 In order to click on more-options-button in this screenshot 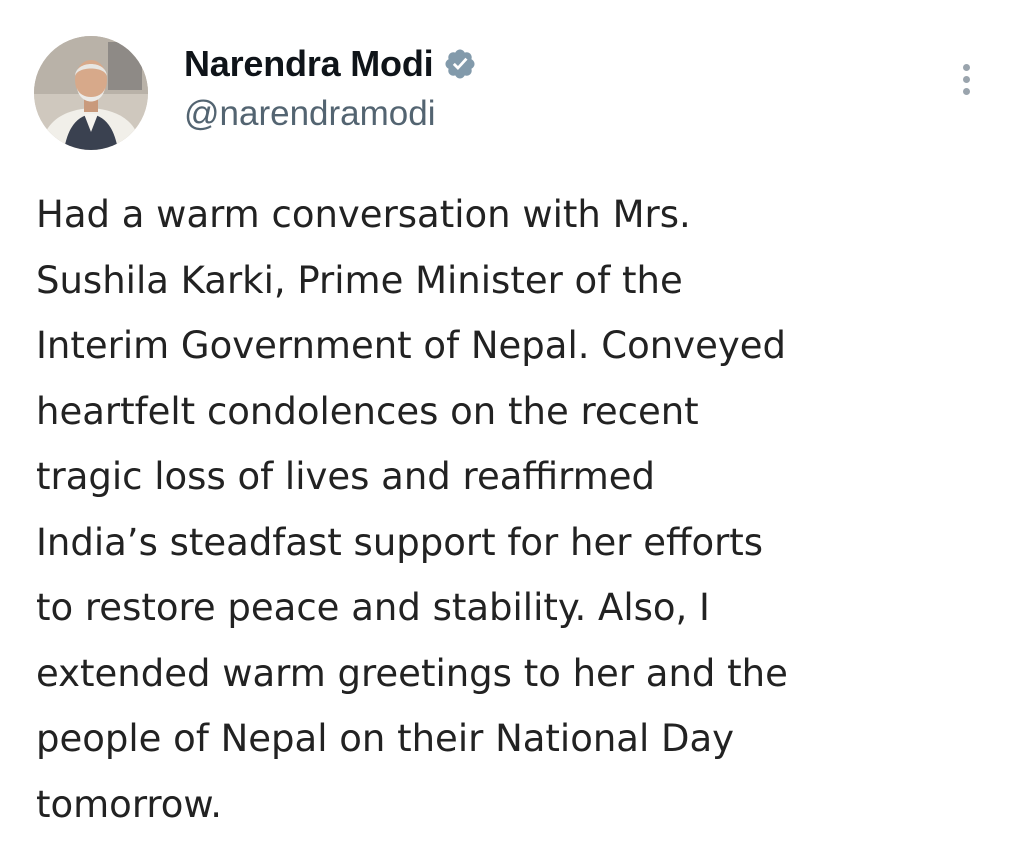, I will do `click(966, 79)`.